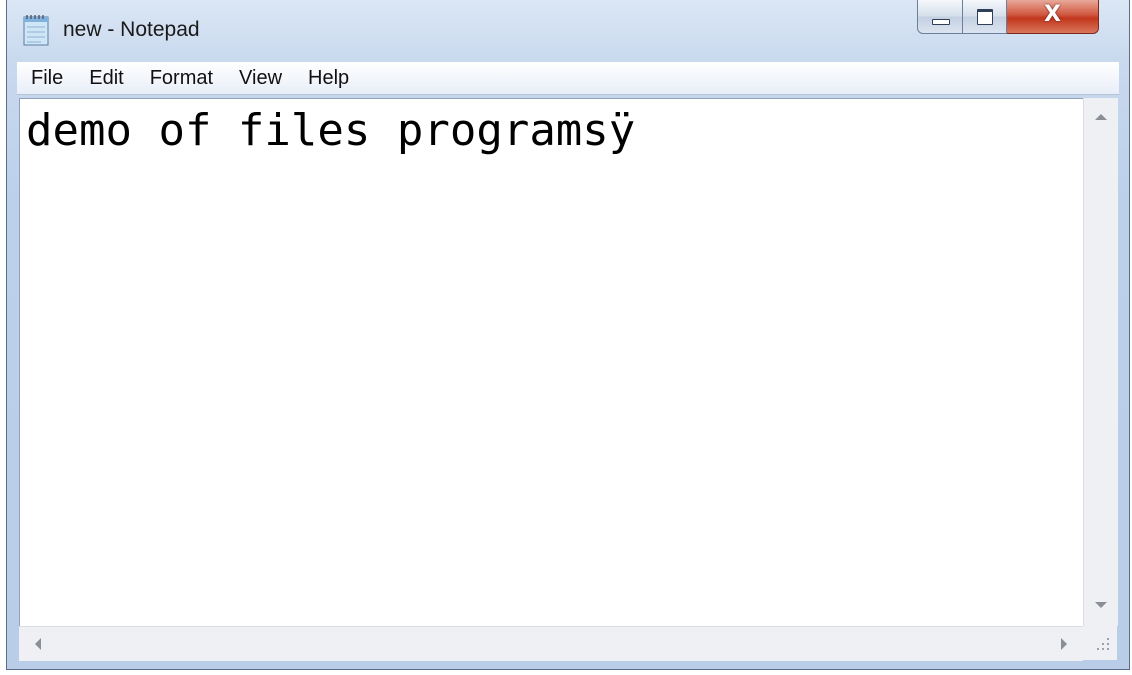 The image size is (1132, 675). Describe the element at coordinates (36, 30) in the screenshot. I see `notepad-icon` at that location.